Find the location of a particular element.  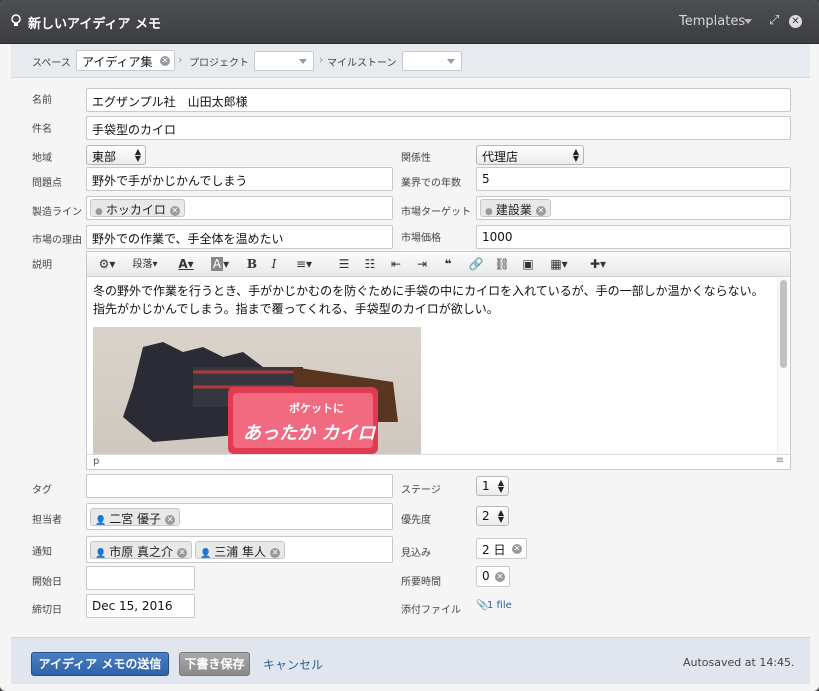

image-icon: ▣ is located at coordinates (528, 264).